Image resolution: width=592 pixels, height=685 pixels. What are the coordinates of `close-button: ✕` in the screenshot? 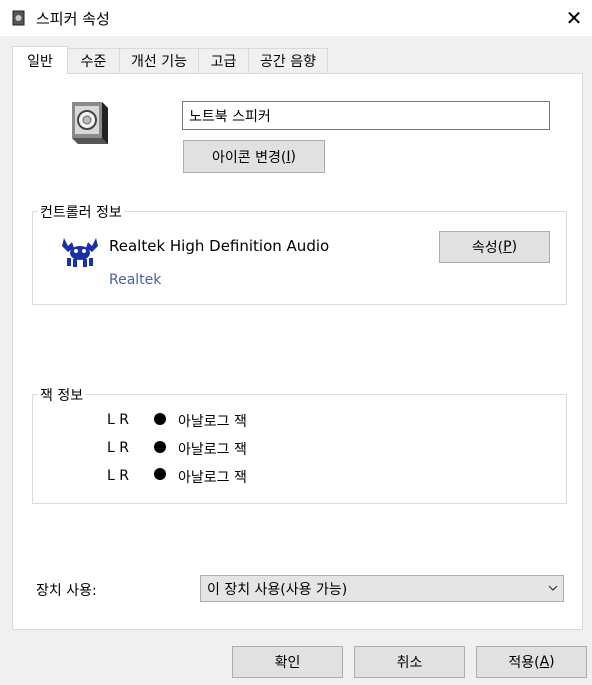 It's located at (574, 18).